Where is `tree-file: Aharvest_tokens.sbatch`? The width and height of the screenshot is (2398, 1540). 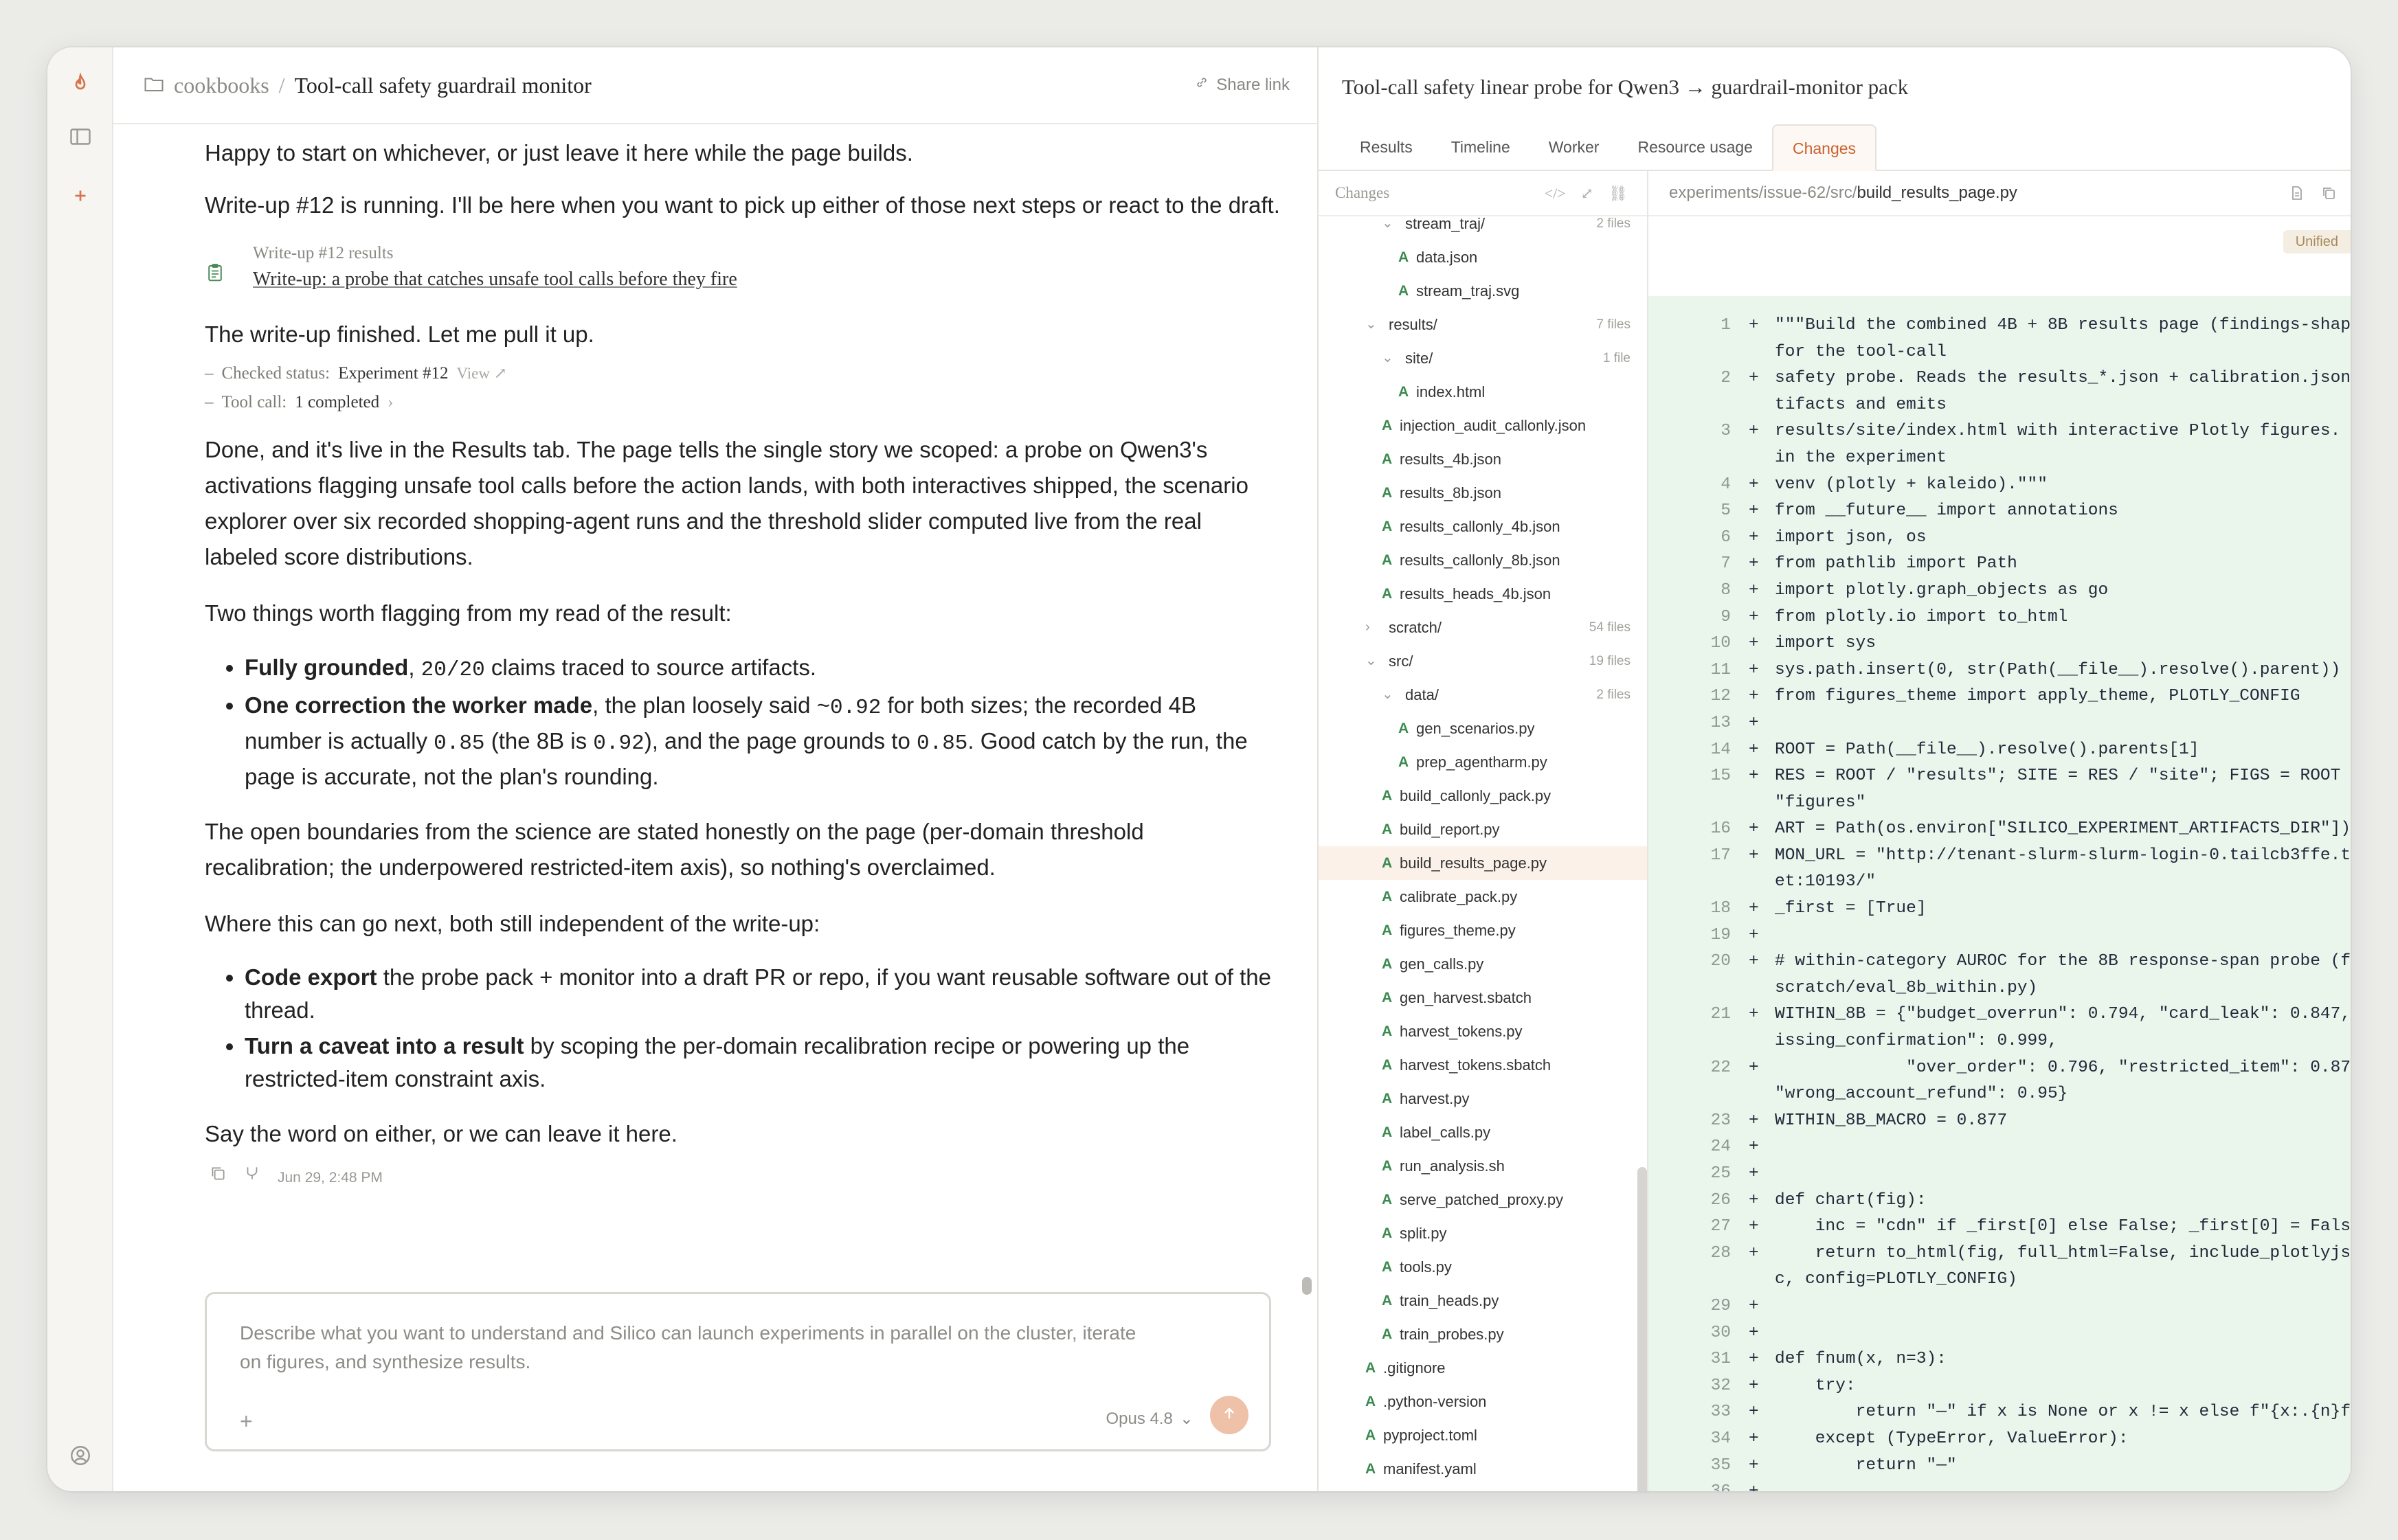
tree-file: Aharvest_tokens.sbatch is located at coordinates (1483, 1065).